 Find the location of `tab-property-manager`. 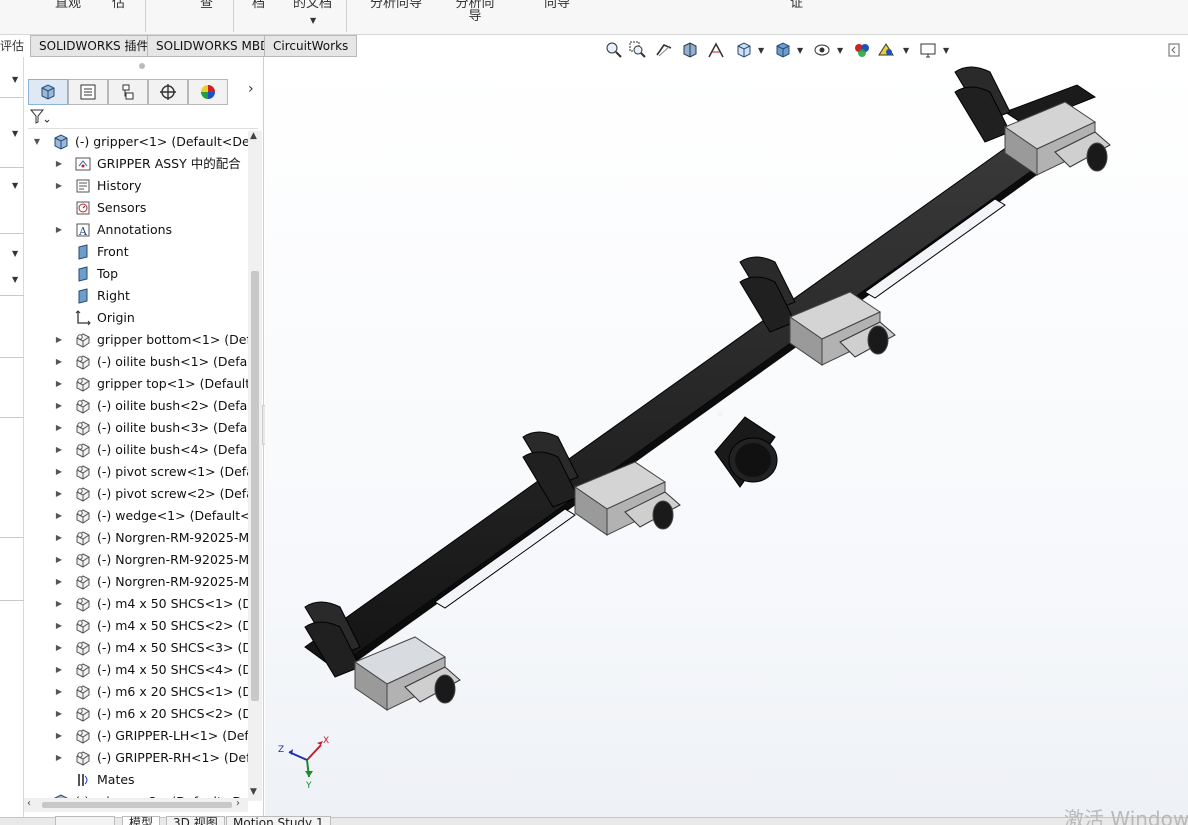

tab-property-manager is located at coordinates (88, 92).